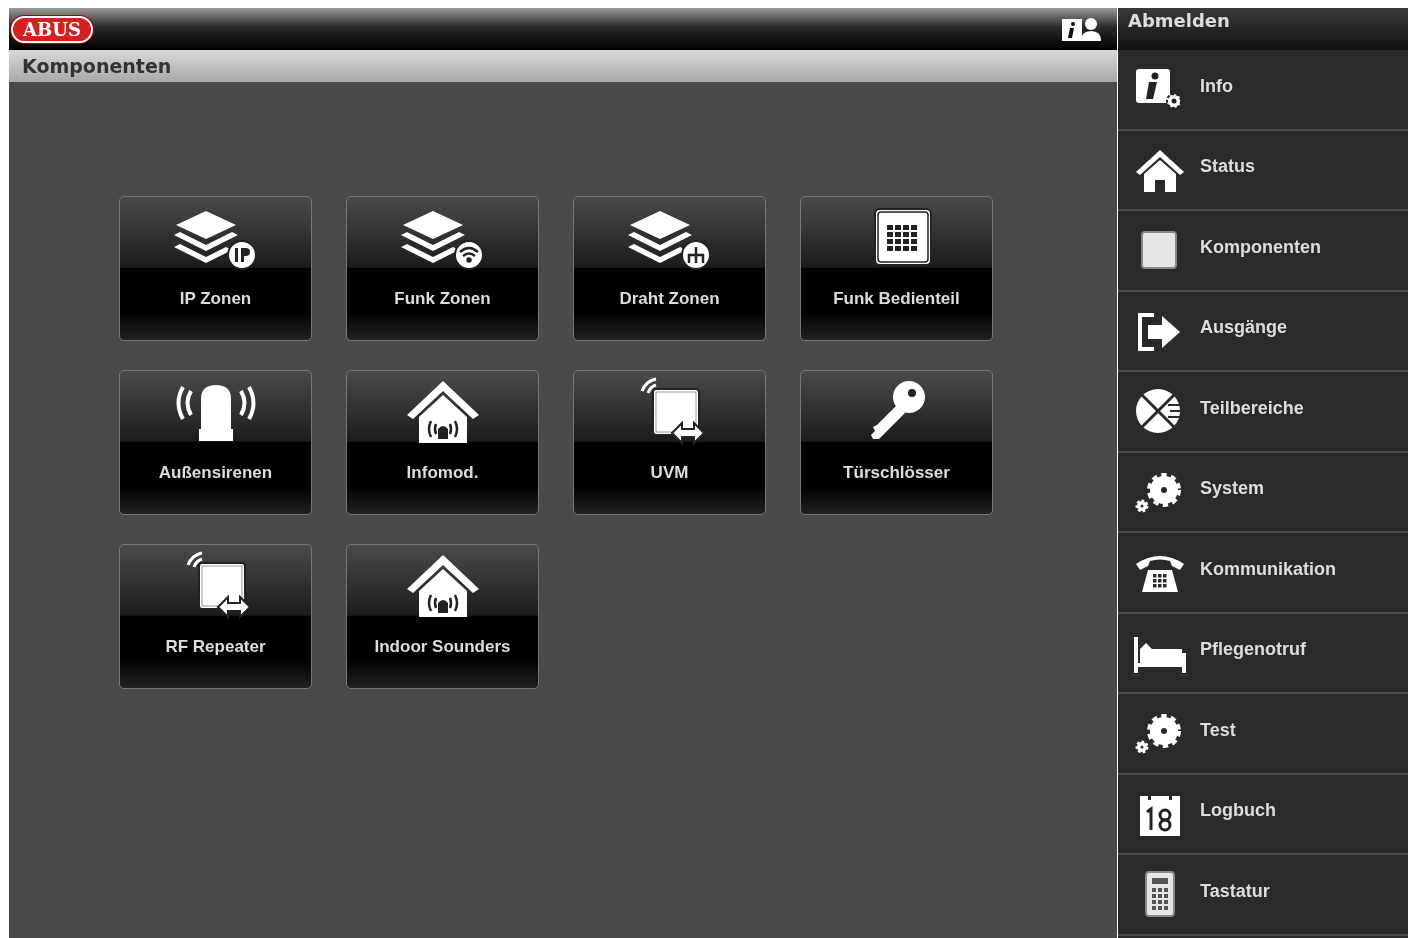  What do you see at coordinates (215, 268) in the screenshot?
I see `component-tile: IP Zonen` at bounding box center [215, 268].